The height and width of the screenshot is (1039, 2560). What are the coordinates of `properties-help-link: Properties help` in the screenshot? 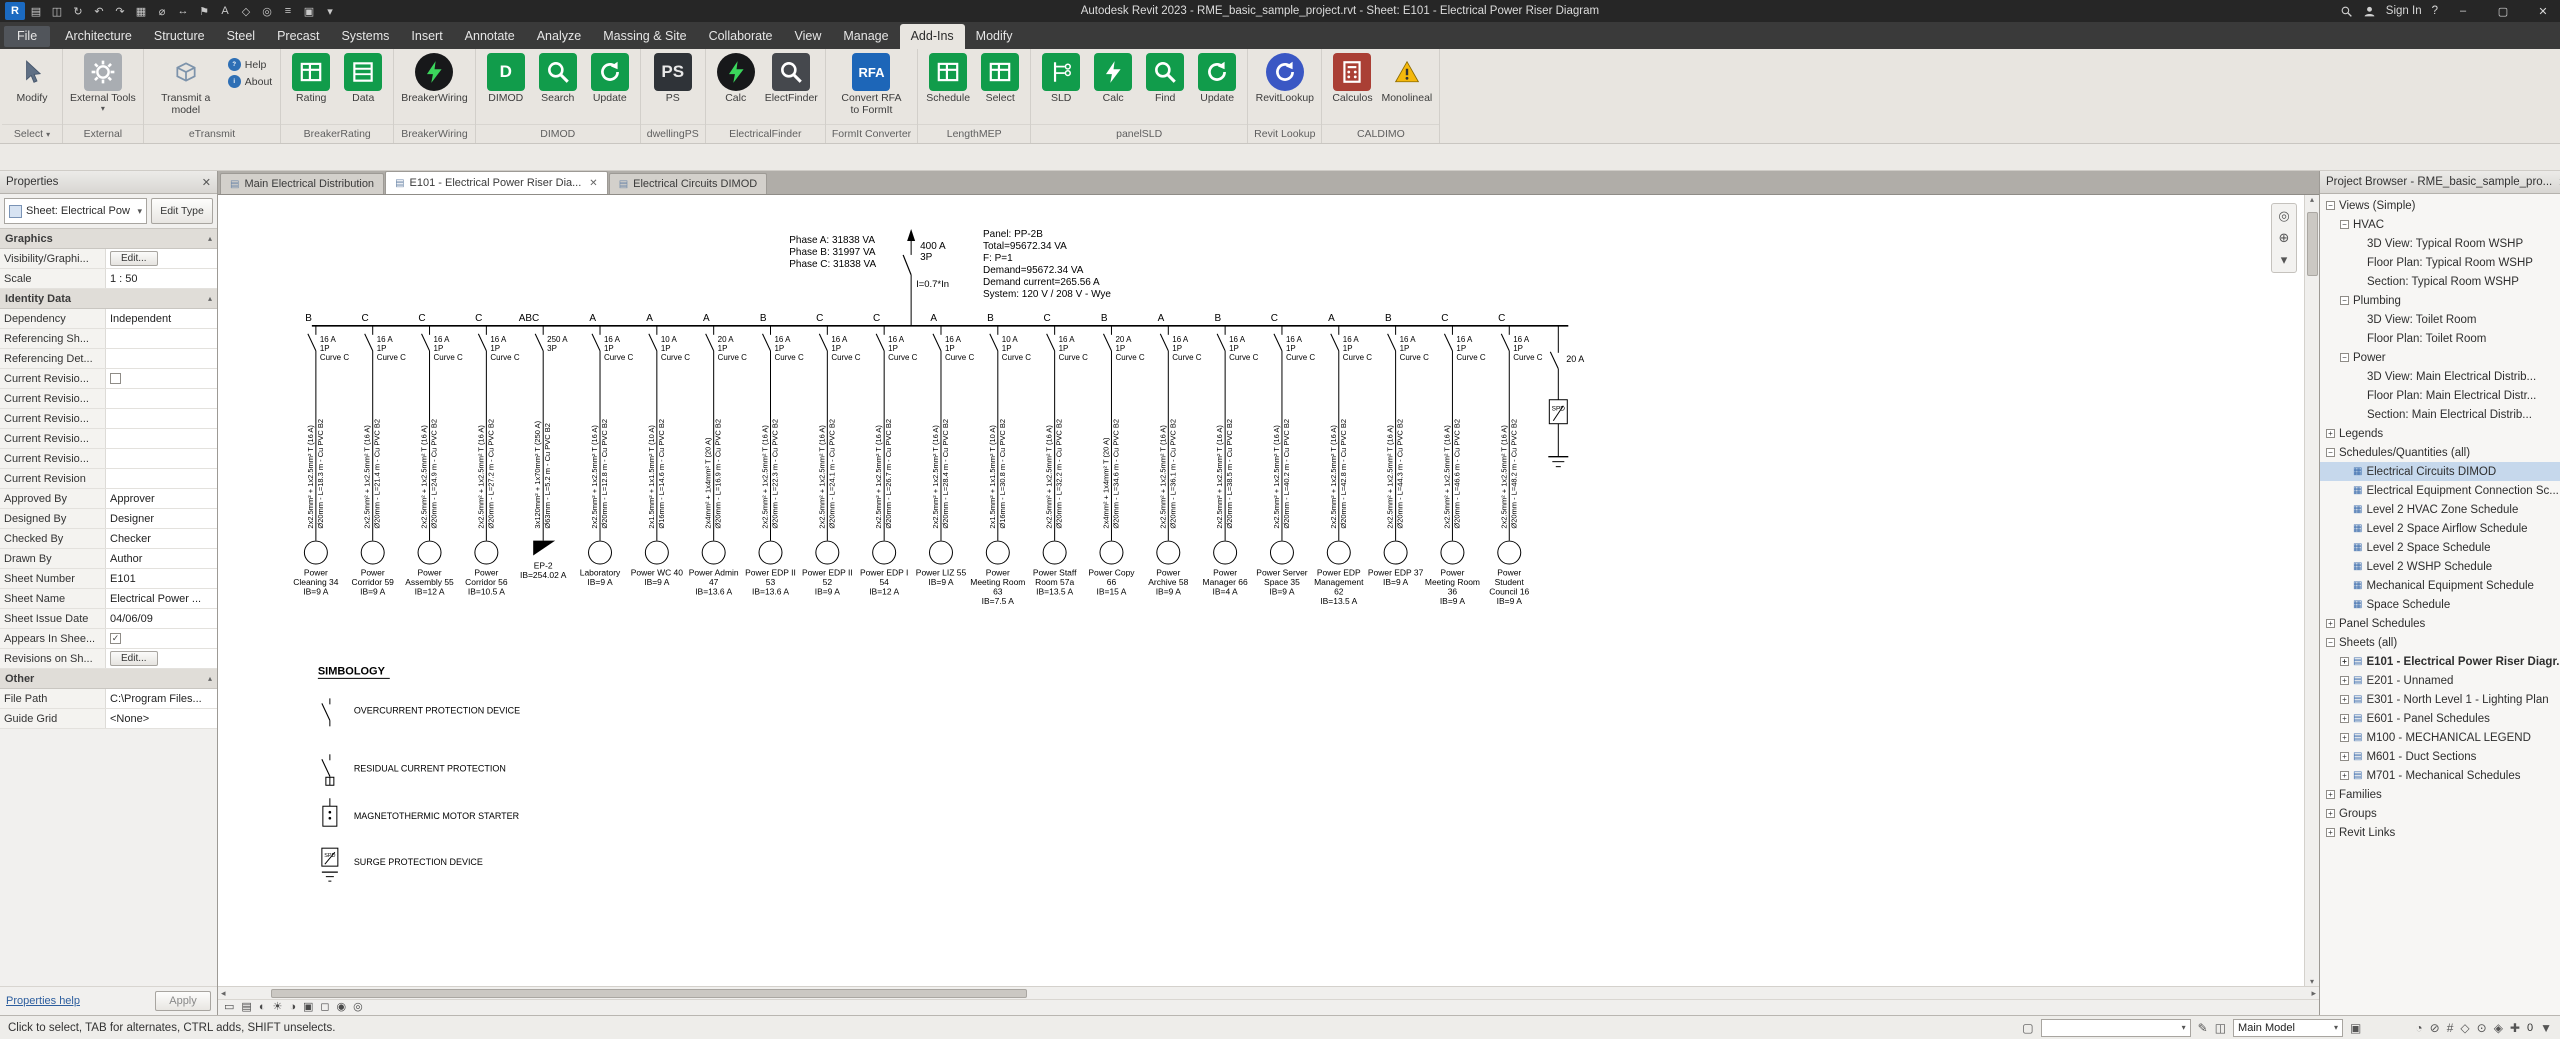 It's located at (43, 1001).